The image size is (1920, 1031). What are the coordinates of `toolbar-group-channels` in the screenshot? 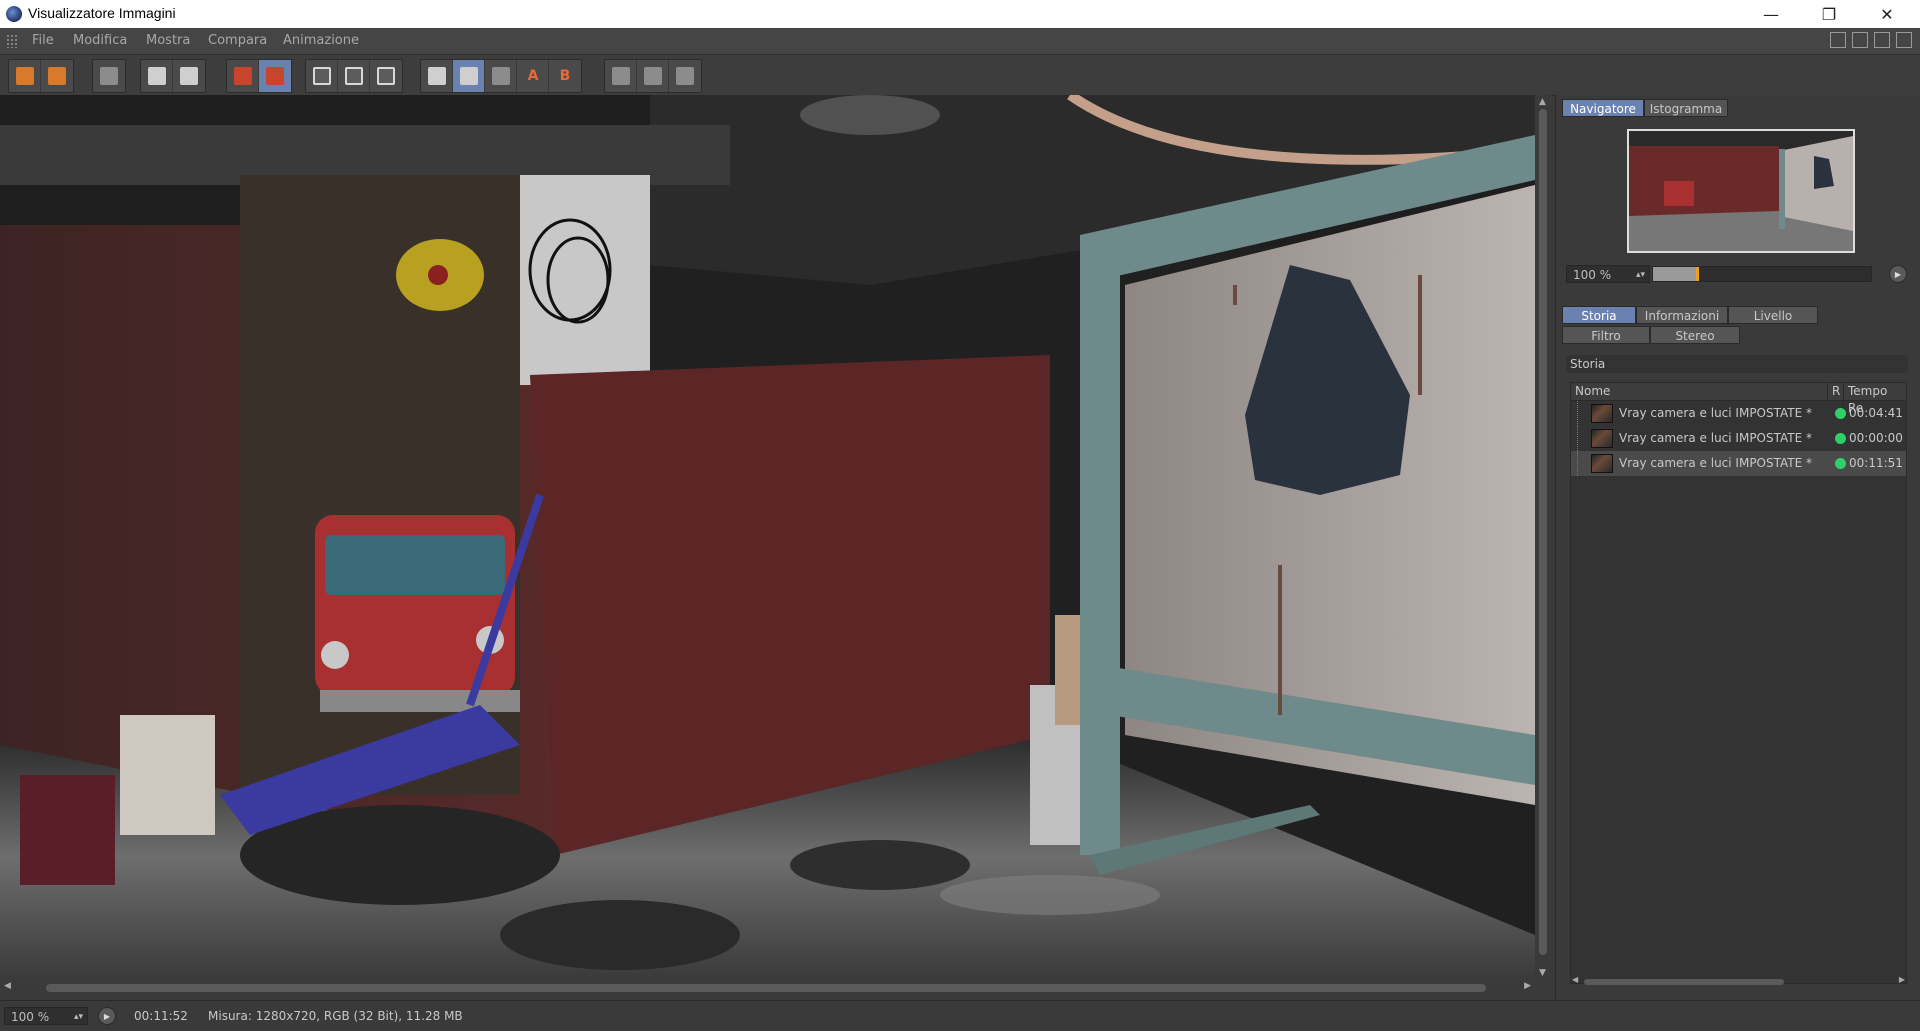 It's located at (653, 76).